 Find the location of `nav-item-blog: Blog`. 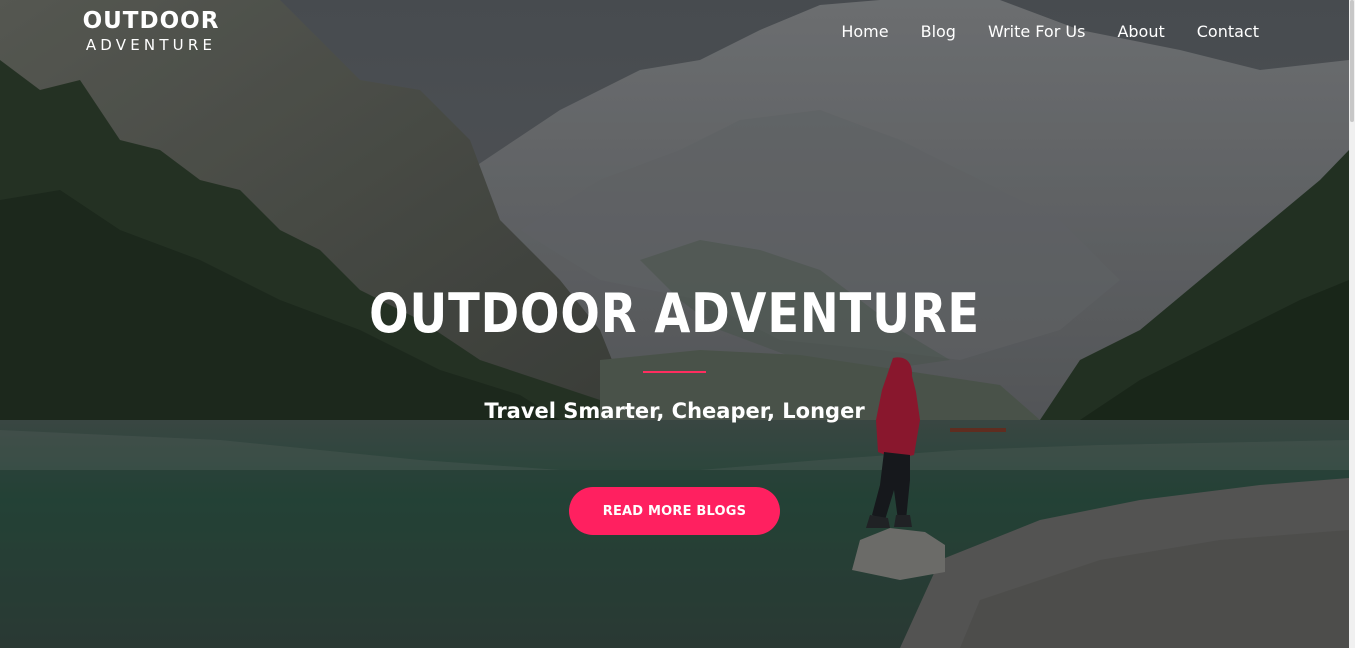

nav-item-blog: Blog is located at coordinates (938, 32).